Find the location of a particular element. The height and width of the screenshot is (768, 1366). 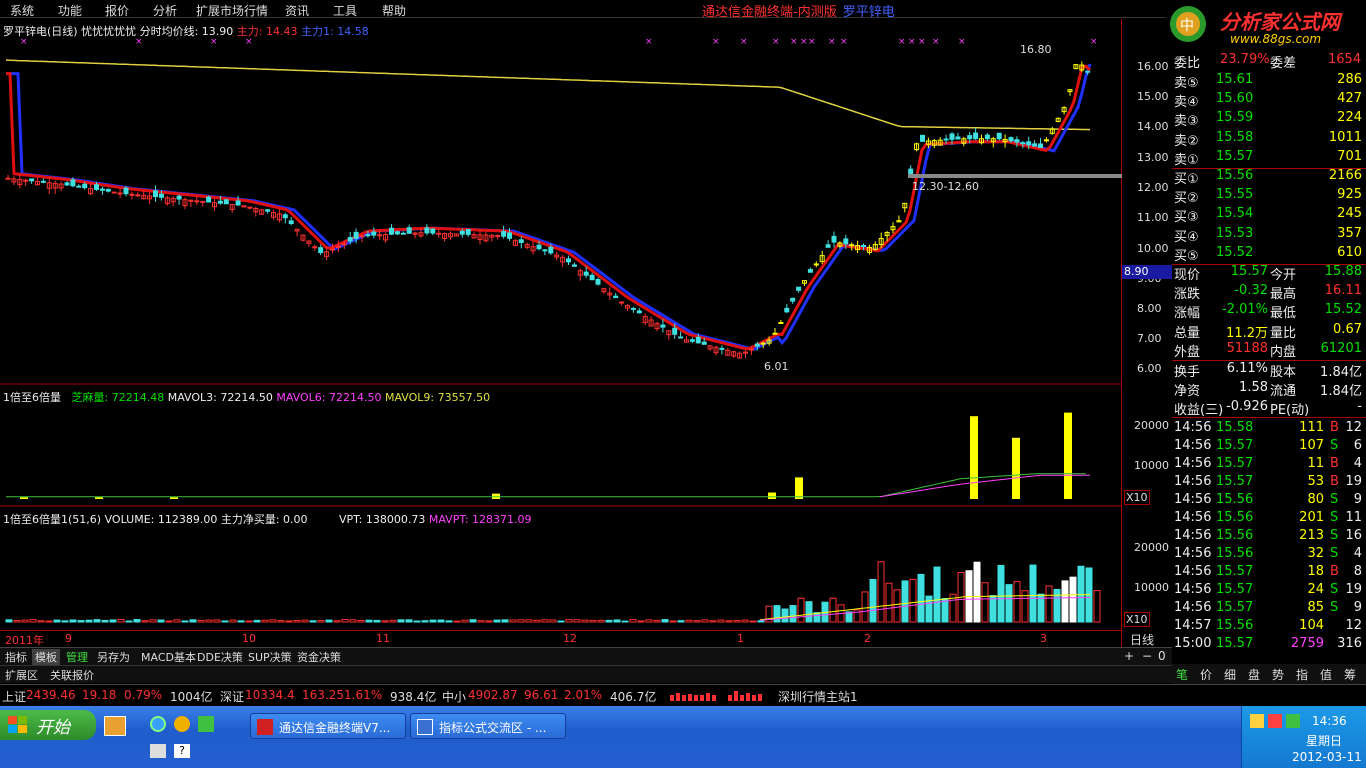

menu-quote: 报价 is located at coordinates (117, 10).